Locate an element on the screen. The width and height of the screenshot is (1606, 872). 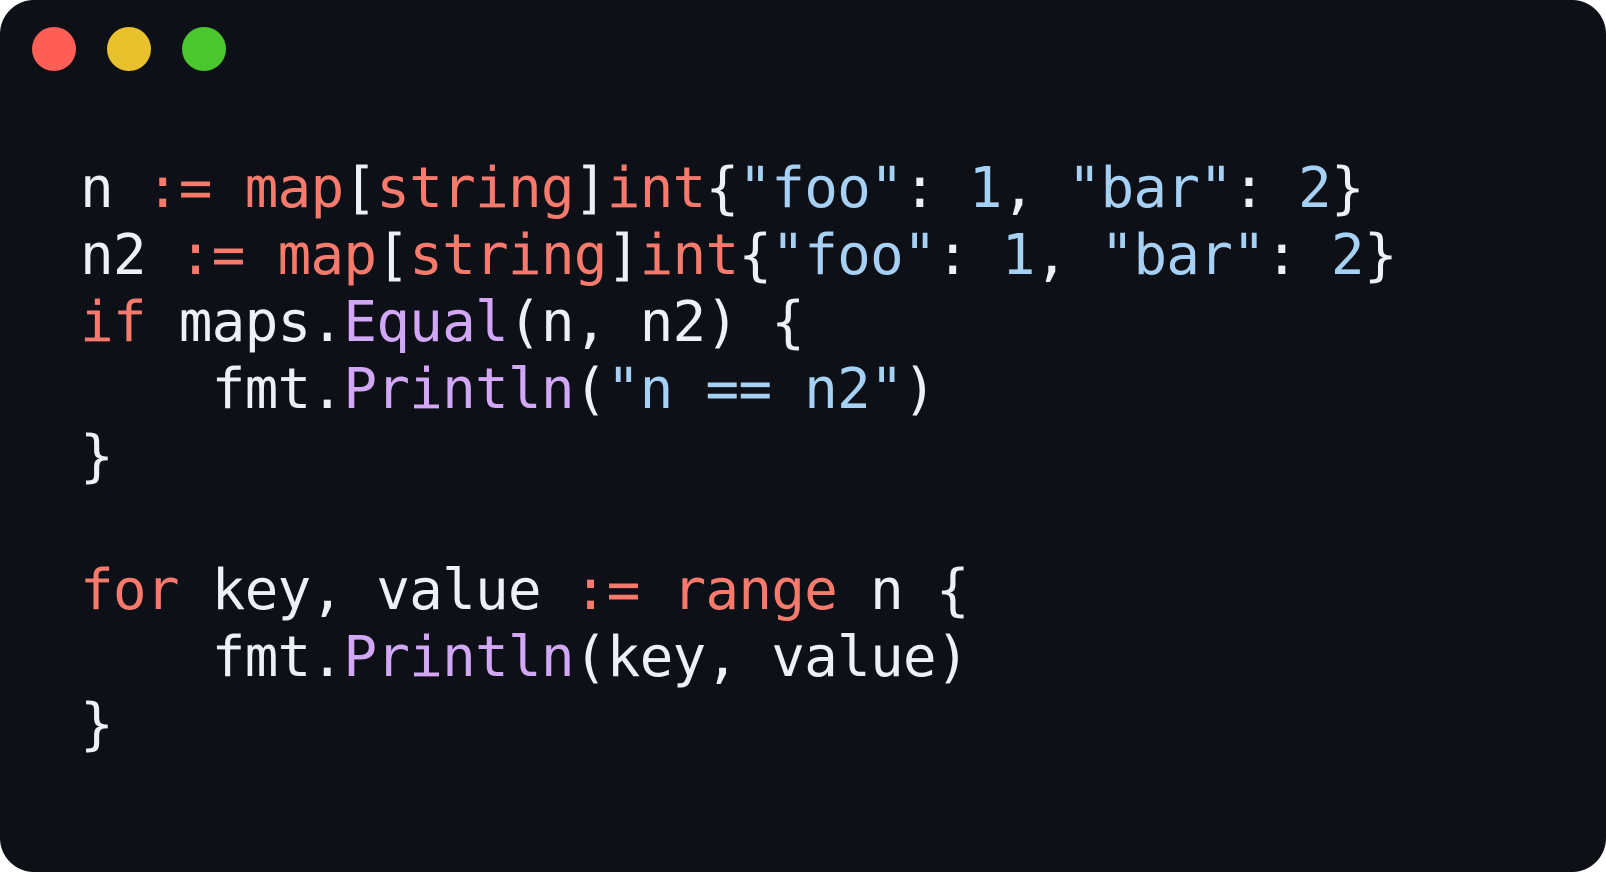
code-token-default: maps. is located at coordinates (244, 322).